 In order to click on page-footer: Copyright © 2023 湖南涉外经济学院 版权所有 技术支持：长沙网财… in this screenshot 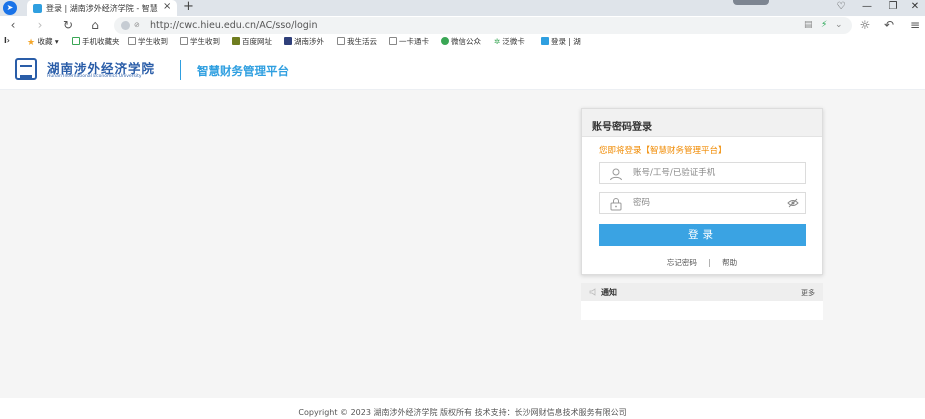, I will do `click(462, 408)`.